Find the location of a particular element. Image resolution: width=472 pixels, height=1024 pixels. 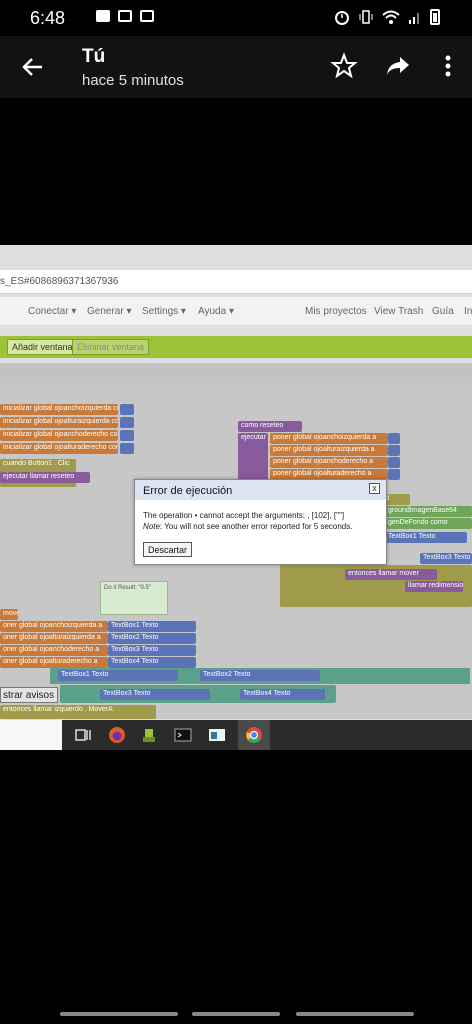

more-vert-icon is located at coordinates (448, 66).